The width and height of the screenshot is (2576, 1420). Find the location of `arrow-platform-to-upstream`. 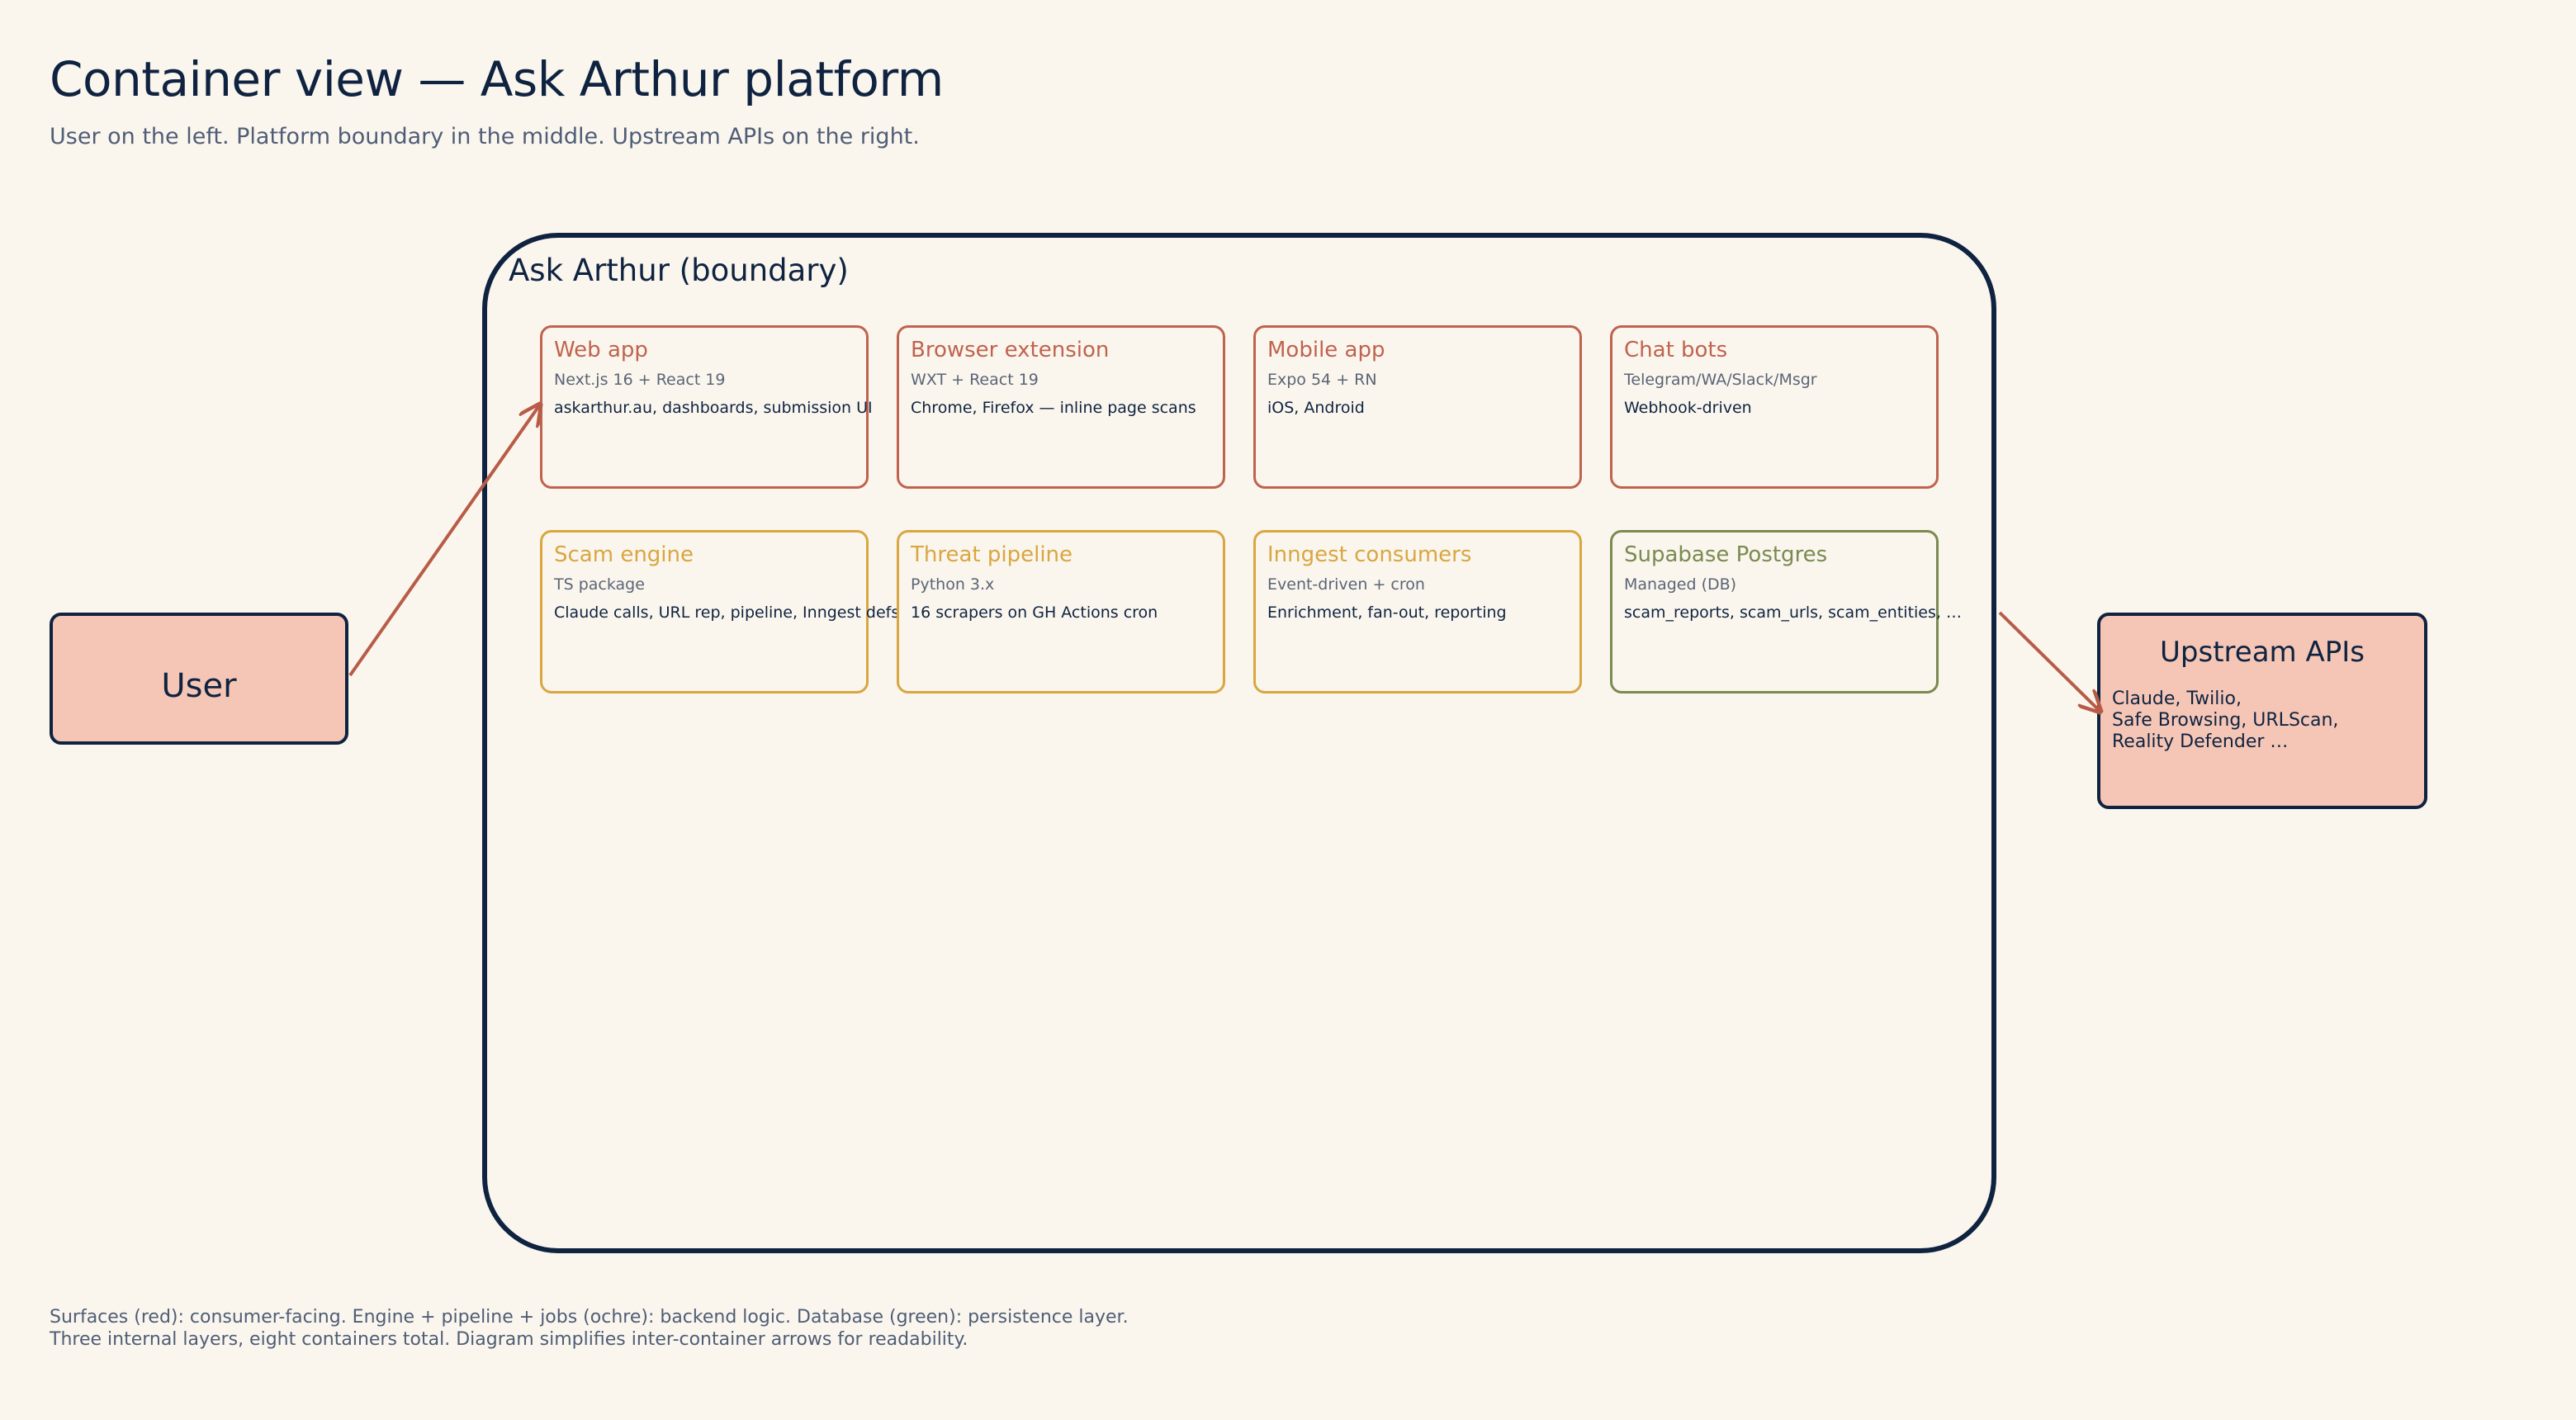

arrow-platform-to-upstream is located at coordinates (2049, 661).